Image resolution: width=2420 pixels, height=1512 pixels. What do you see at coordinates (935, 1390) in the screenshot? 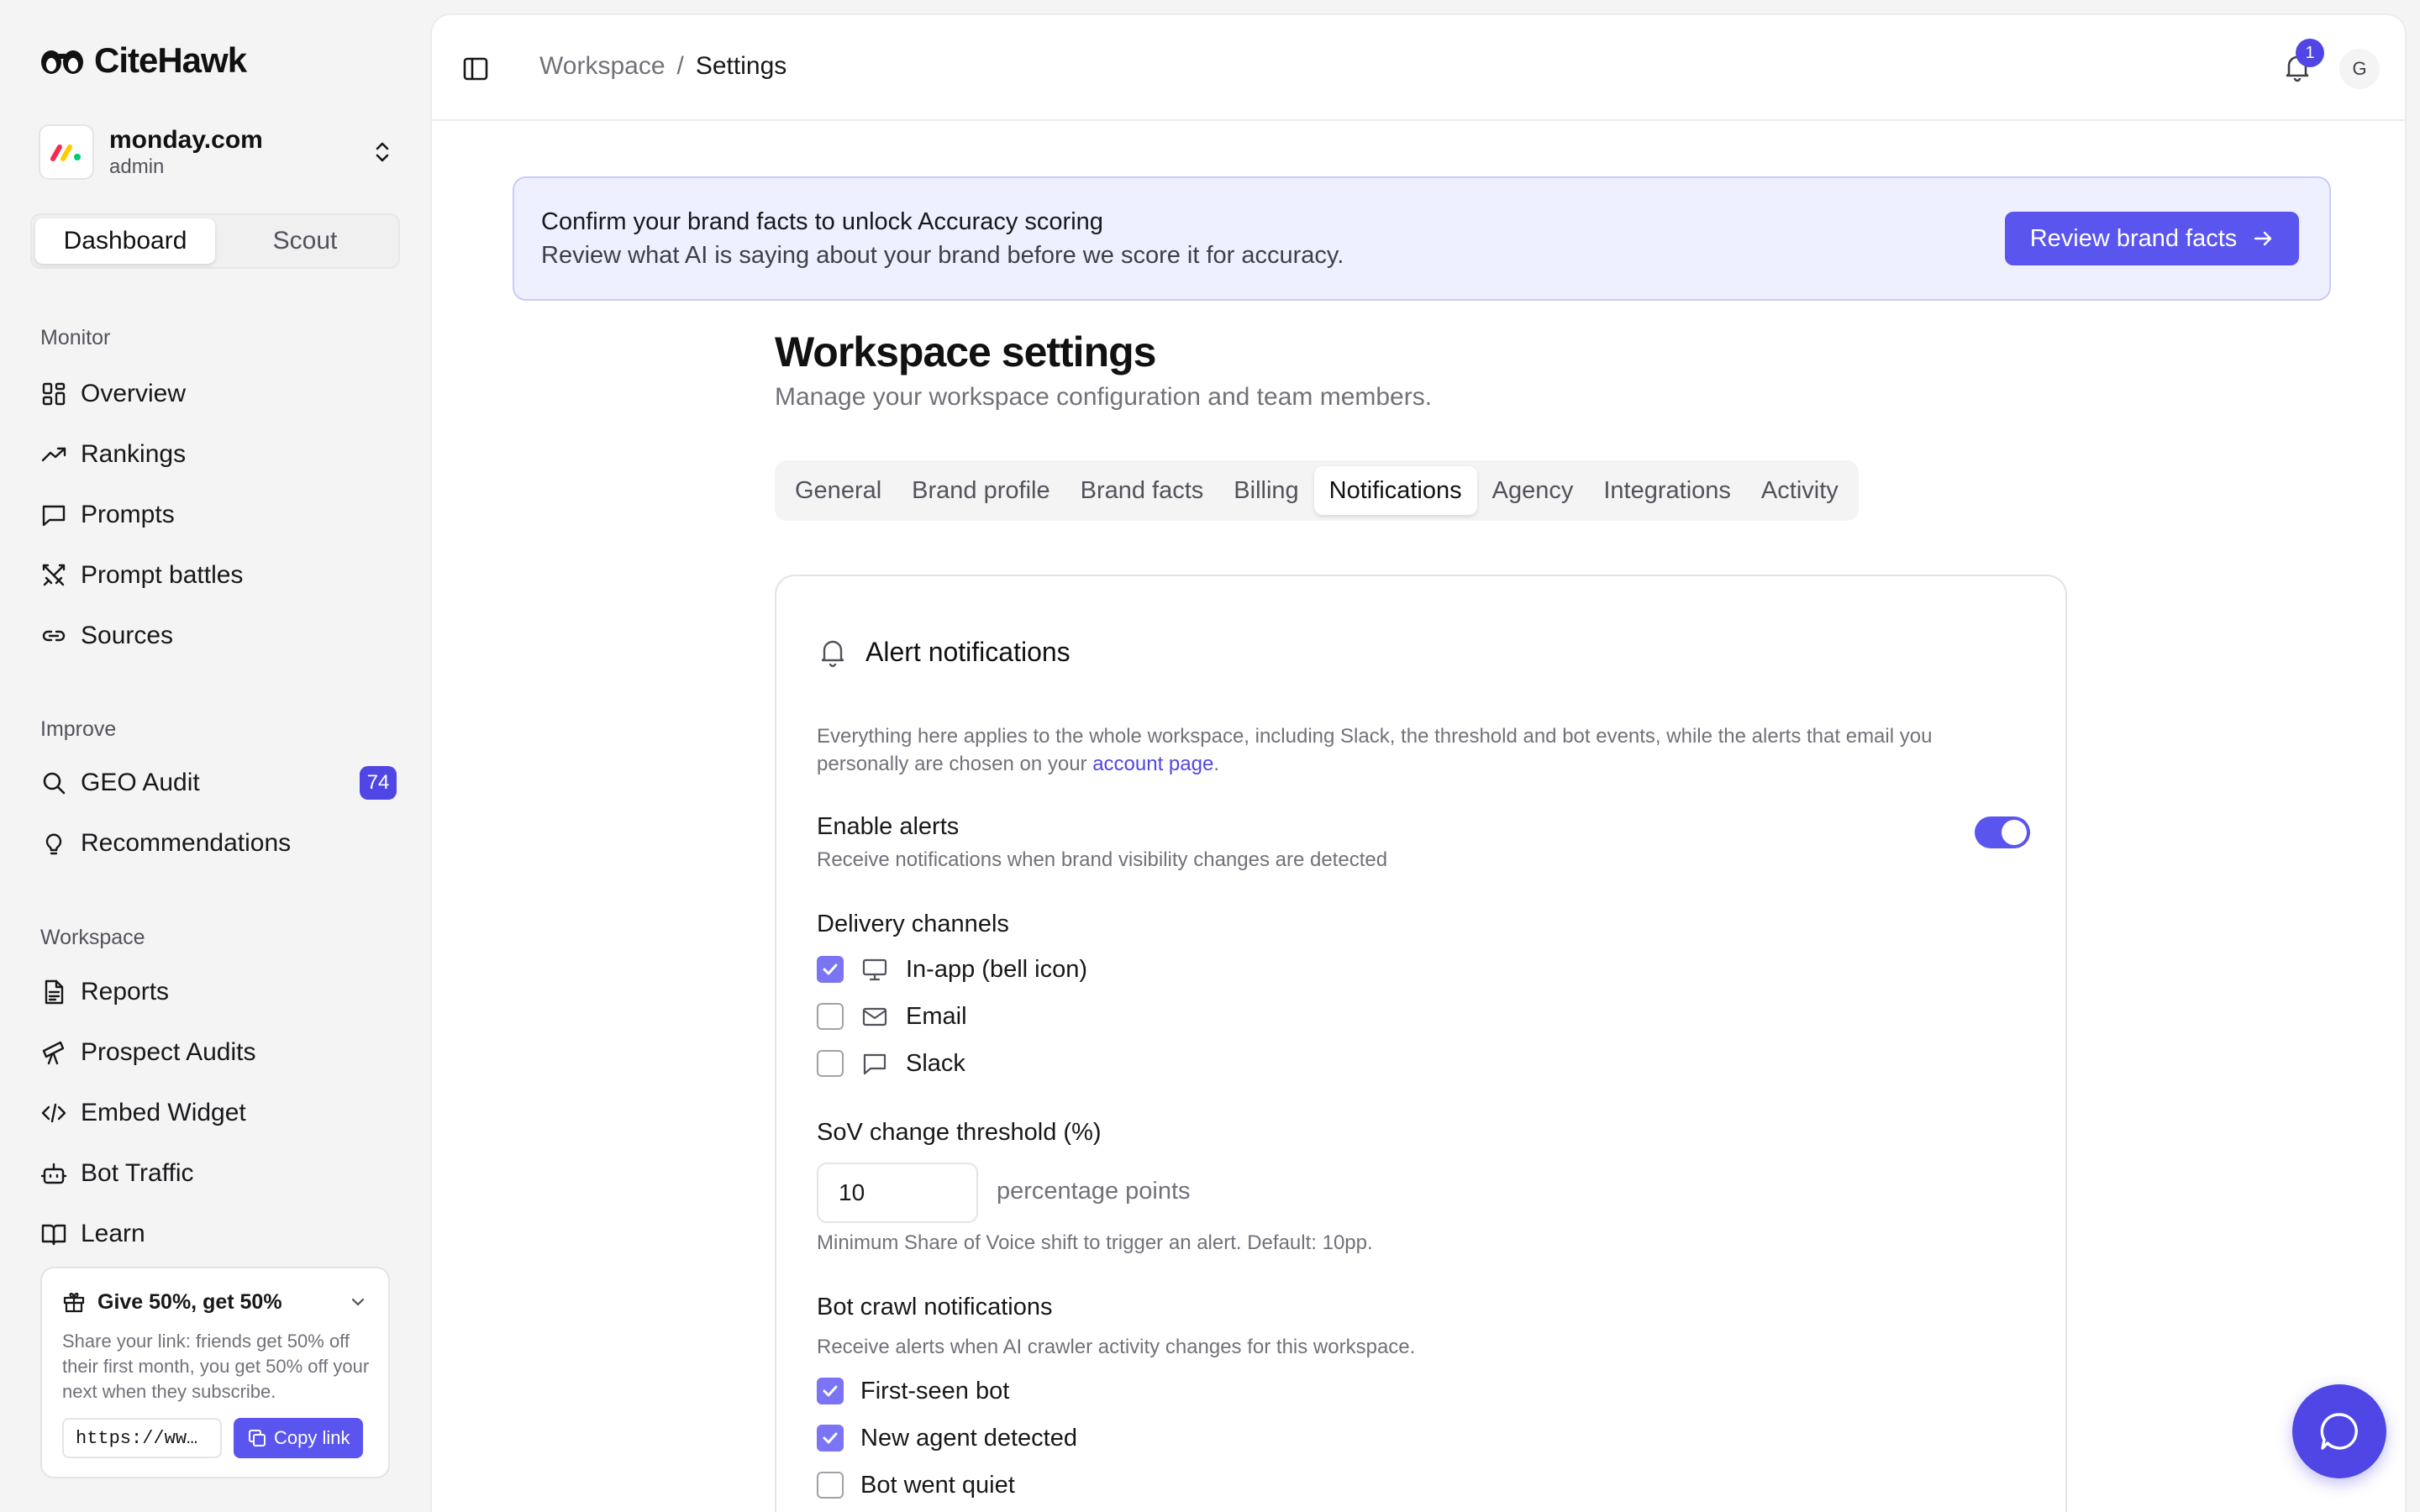
I see `bot-option-label: First-seen bot` at bounding box center [935, 1390].